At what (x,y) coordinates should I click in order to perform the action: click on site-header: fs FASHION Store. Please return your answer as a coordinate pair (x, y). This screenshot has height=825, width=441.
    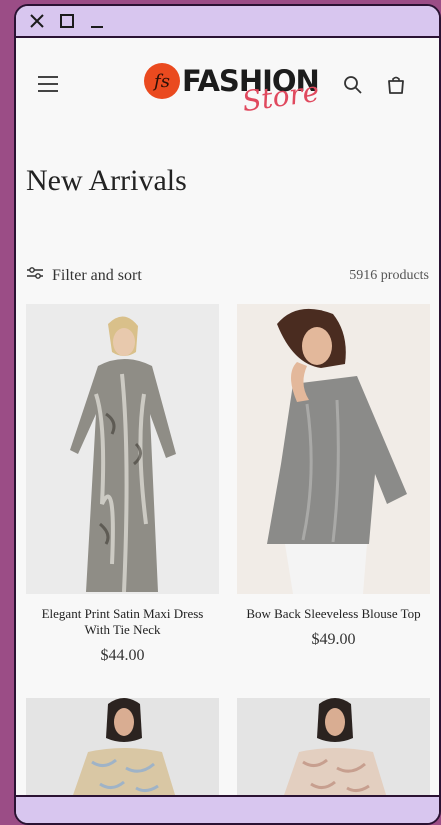
    Looking at the image, I should click on (227, 83).